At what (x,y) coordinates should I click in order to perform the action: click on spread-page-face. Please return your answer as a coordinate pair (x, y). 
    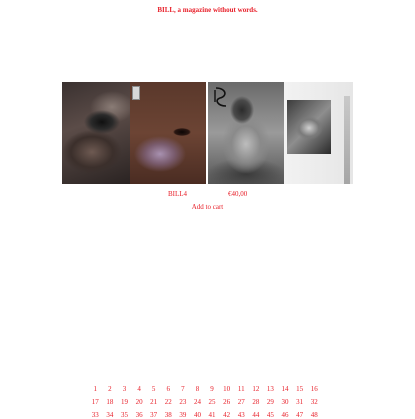
    Looking at the image, I should click on (168, 133).